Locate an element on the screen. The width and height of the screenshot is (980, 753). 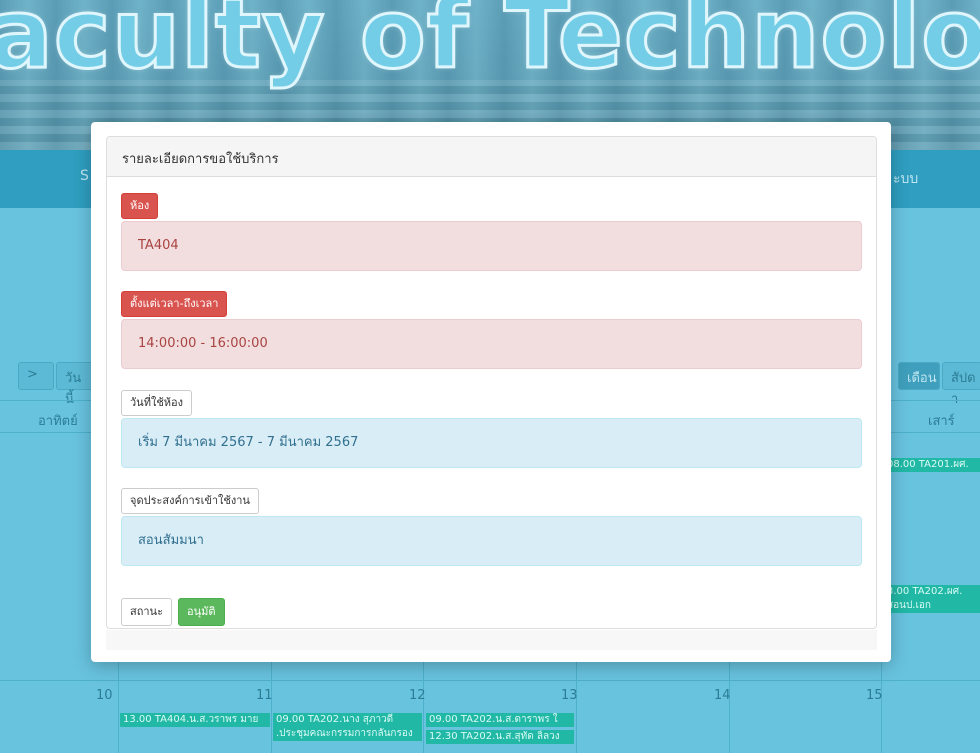
date-value: เริ่ม 7 มีนาคม 2567 - 7 มีนาคม 2567 is located at coordinates (491, 443).